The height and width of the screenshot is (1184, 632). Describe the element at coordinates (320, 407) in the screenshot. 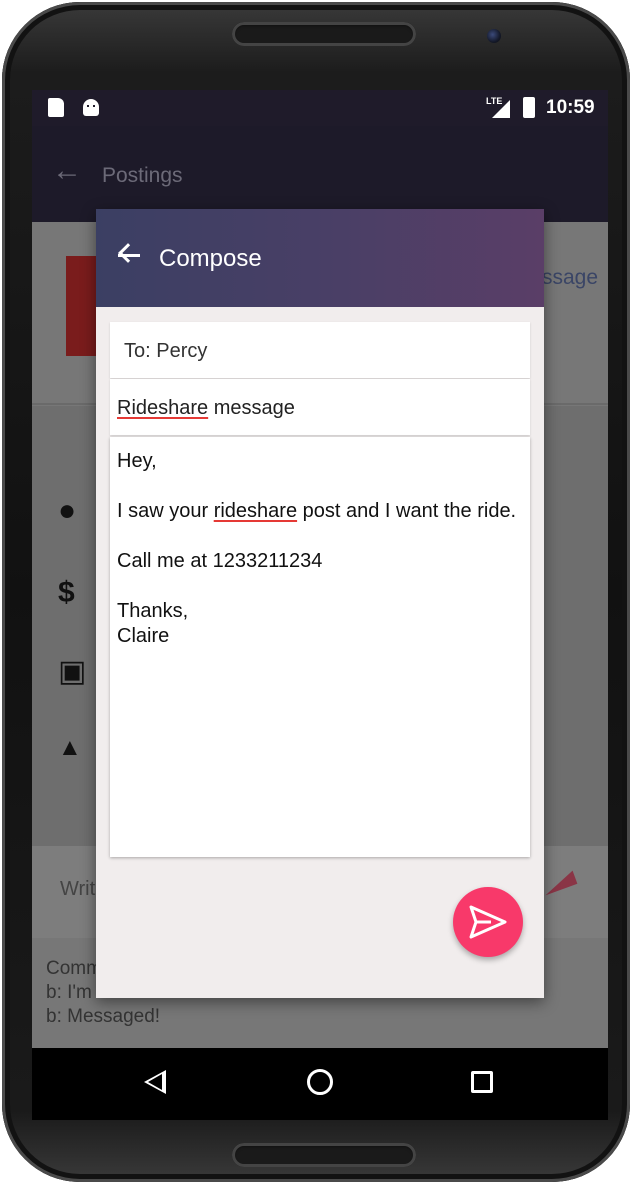

I see `subject-field: Rideshare message` at that location.